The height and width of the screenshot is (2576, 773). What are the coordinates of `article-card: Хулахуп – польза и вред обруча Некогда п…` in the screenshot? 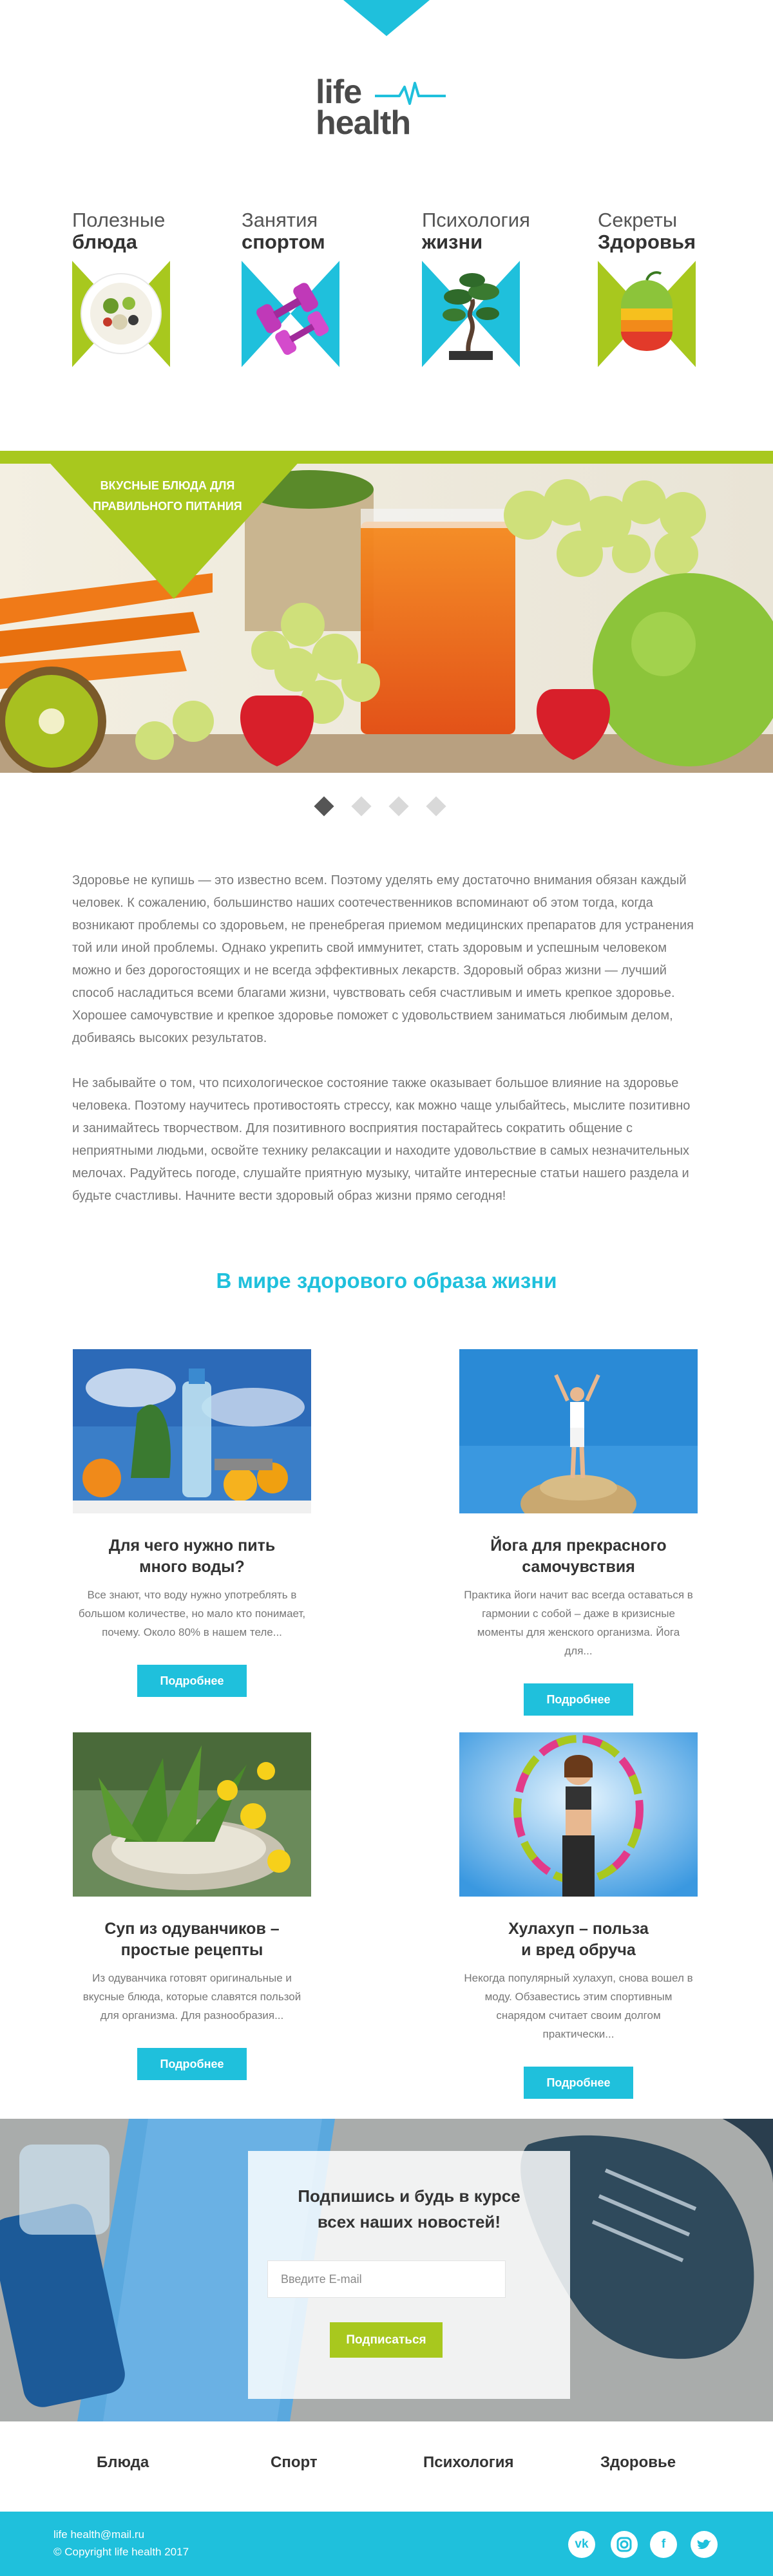 It's located at (578, 1915).